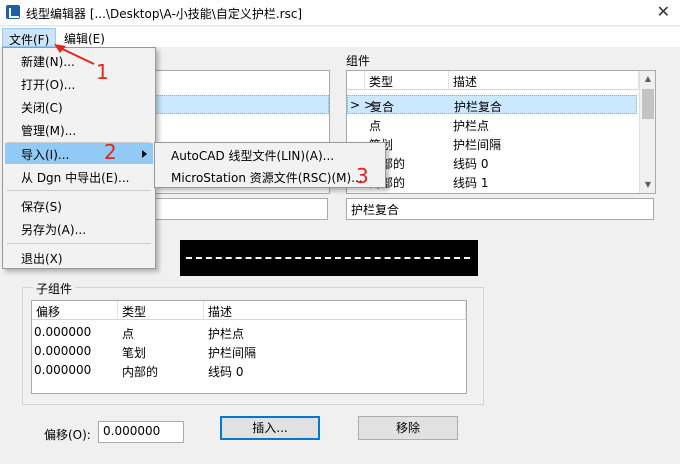  I want to click on annotation-step-2: 2, so click(110, 152).